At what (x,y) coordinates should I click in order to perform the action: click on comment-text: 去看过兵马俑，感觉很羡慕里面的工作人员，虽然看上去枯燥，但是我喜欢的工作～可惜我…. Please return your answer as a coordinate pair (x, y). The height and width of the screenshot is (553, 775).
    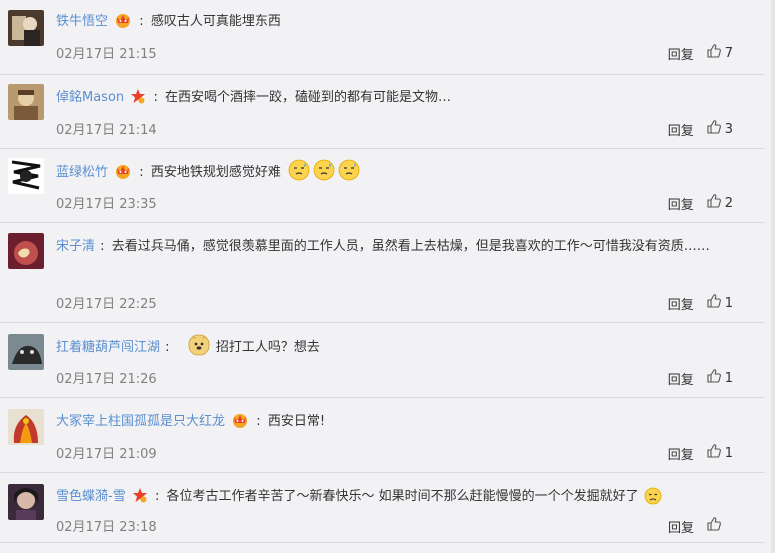
    Looking at the image, I should click on (410, 246).